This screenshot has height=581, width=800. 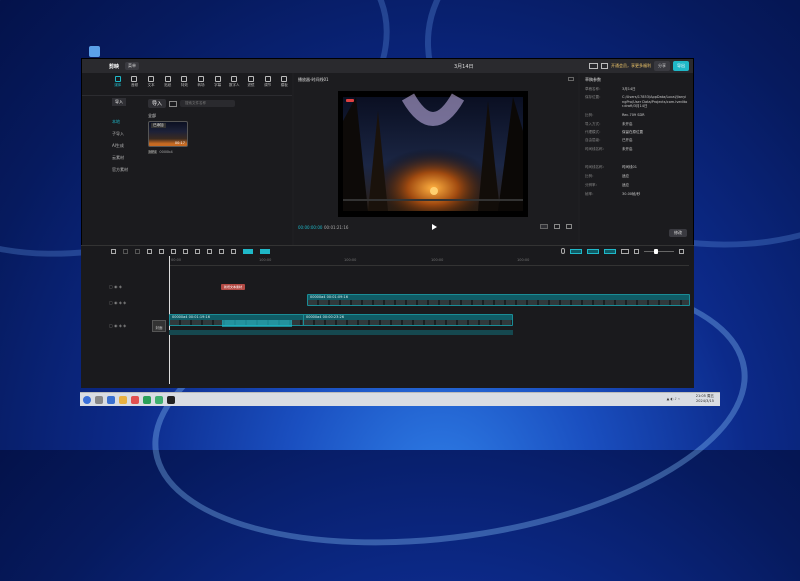 I want to click on taskbar: ▲ ◐ ♪ ⌁ 21:05 周五 2024/3/15, so click(x=400, y=399).